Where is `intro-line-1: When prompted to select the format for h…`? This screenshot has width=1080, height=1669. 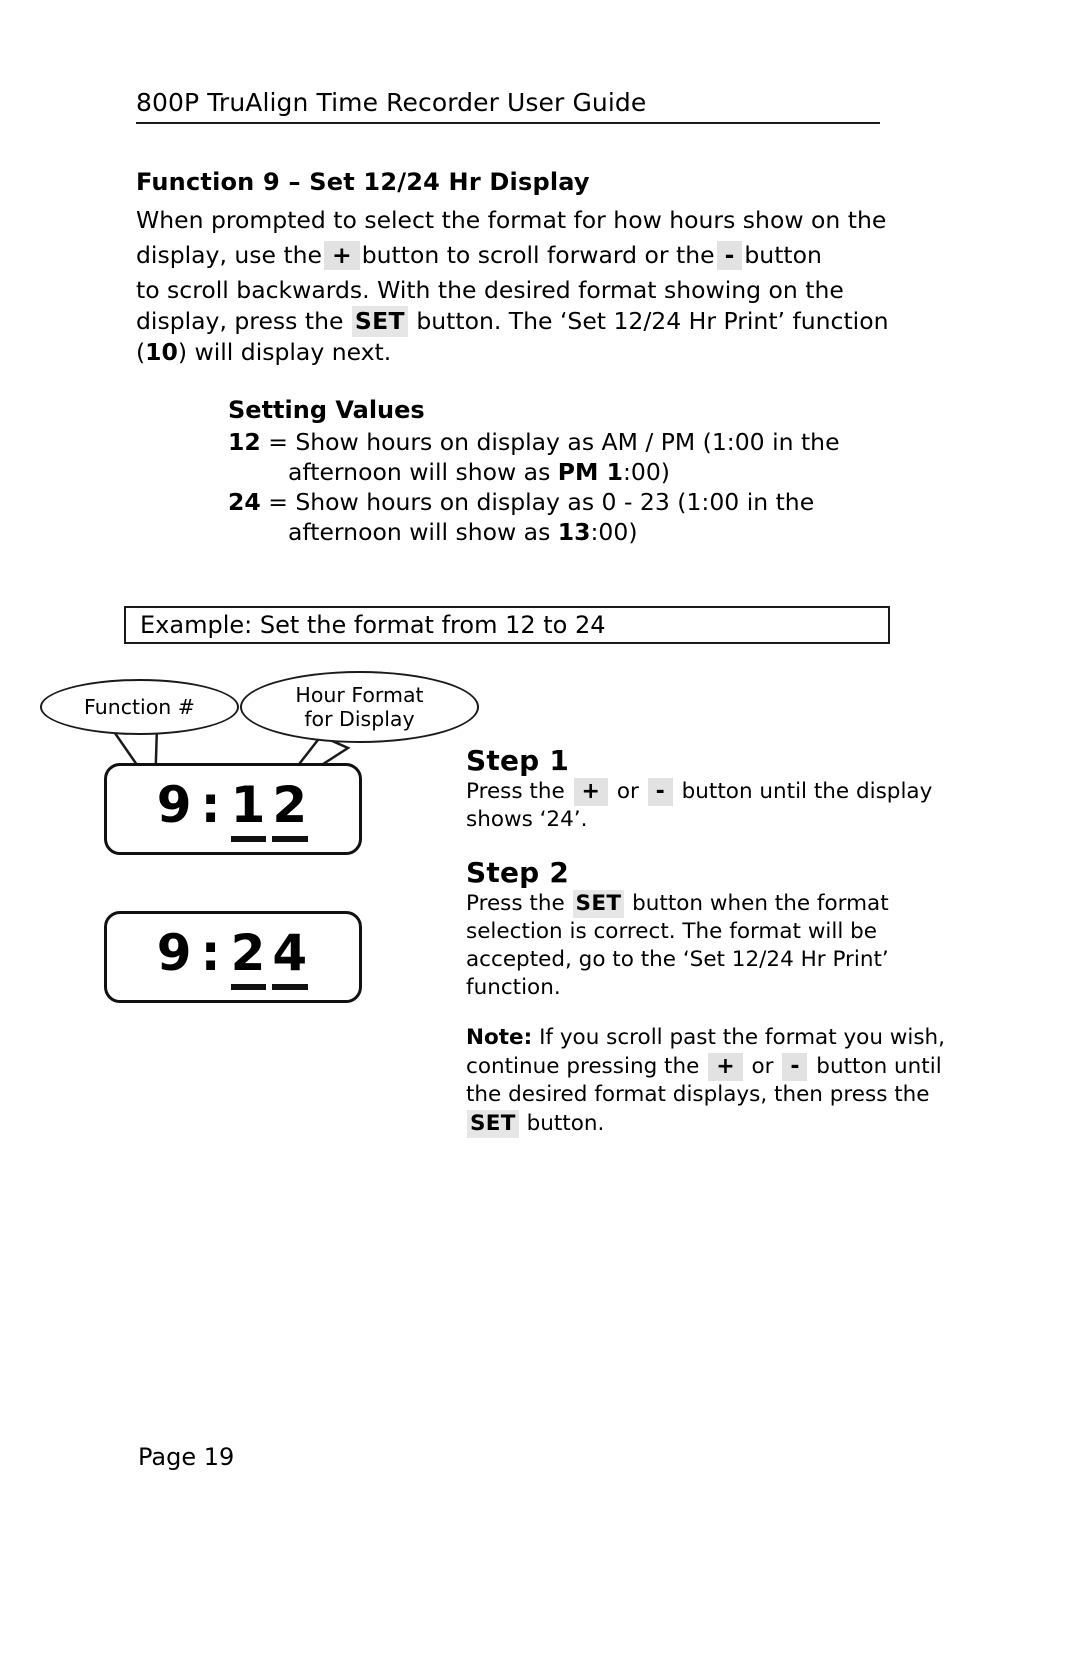
intro-line-1: When prompted to select the format for h… is located at coordinates (511, 220).